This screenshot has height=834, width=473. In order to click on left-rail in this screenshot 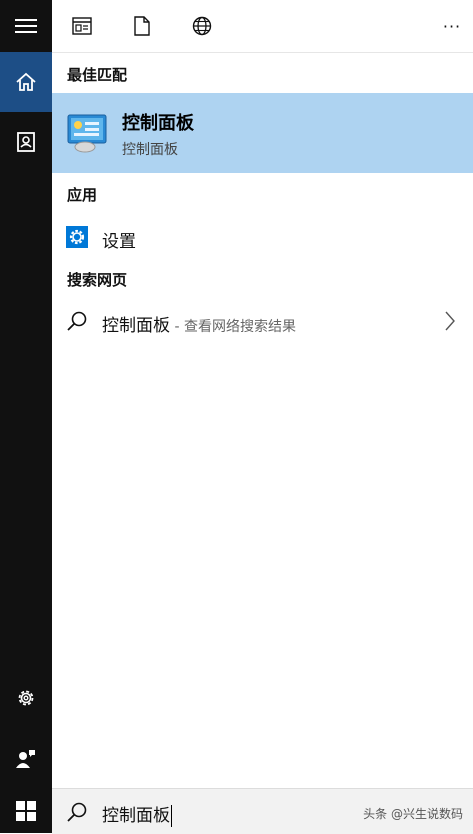, I will do `click(26, 416)`.